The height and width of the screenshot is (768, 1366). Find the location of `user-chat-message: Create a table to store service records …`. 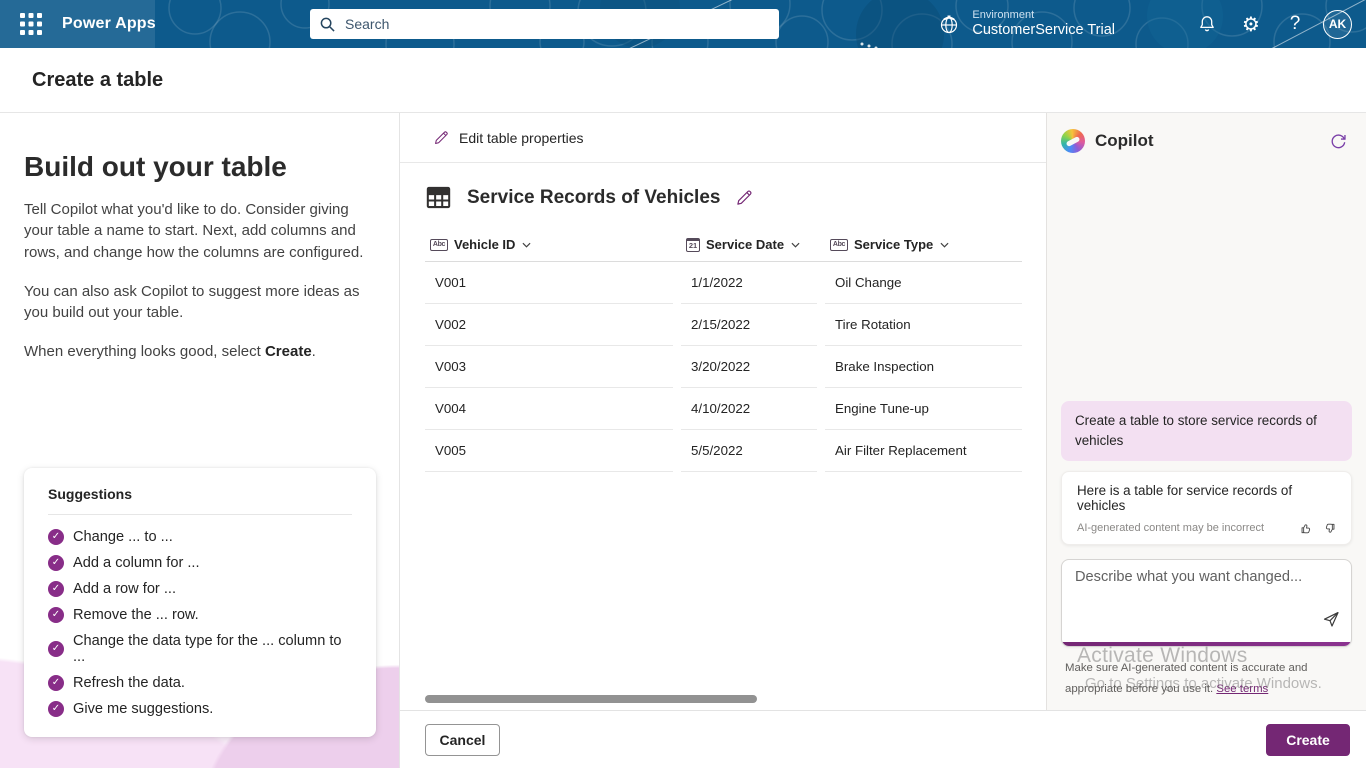

user-chat-message: Create a table to store service records … is located at coordinates (1206, 430).